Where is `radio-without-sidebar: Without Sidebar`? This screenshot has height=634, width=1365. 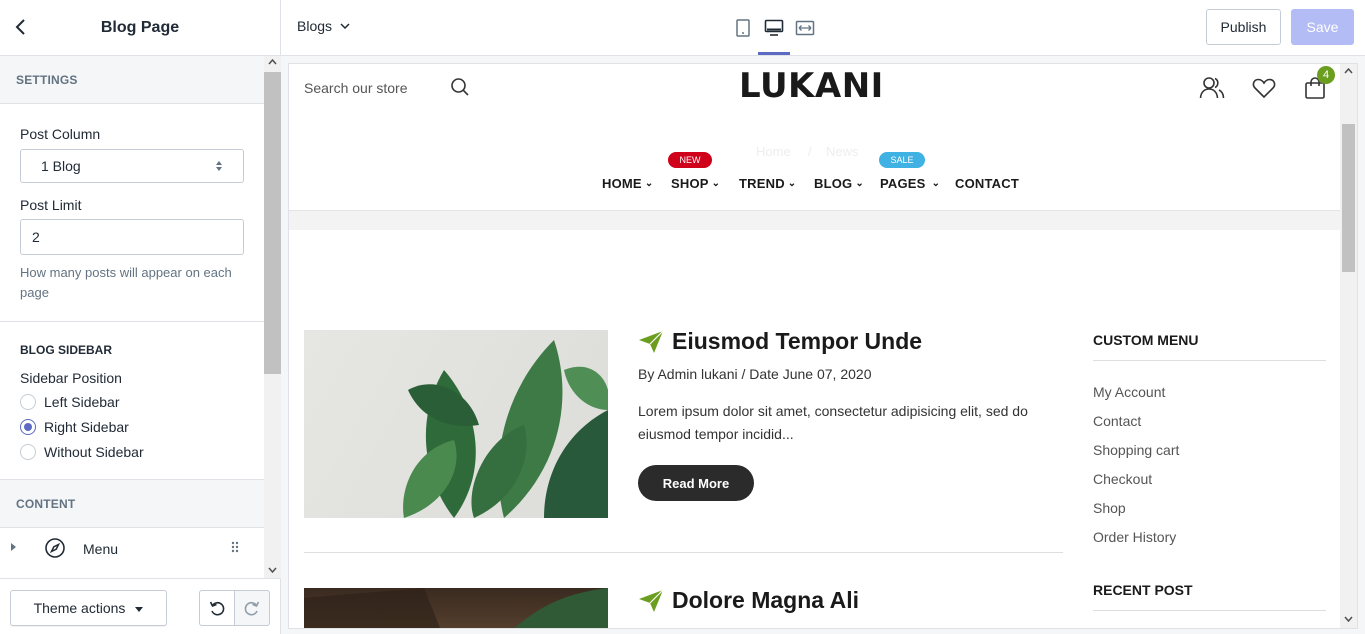 radio-without-sidebar: Without Sidebar is located at coordinates (132, 451).